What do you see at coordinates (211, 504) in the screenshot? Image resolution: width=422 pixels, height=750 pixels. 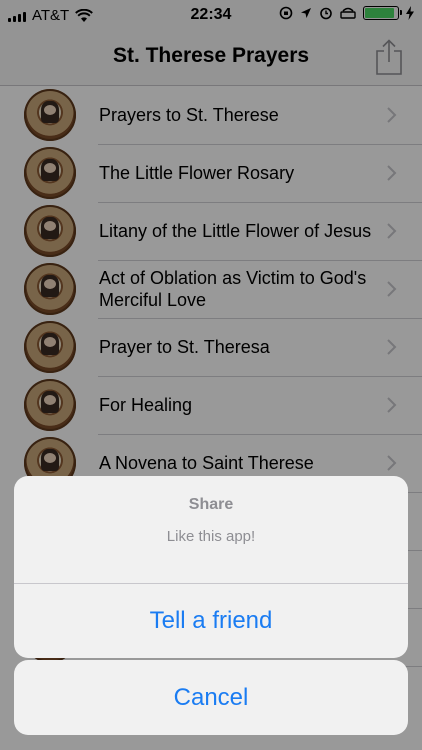 I see `action-sheet-title: Share` at bounding box center [211, 504].